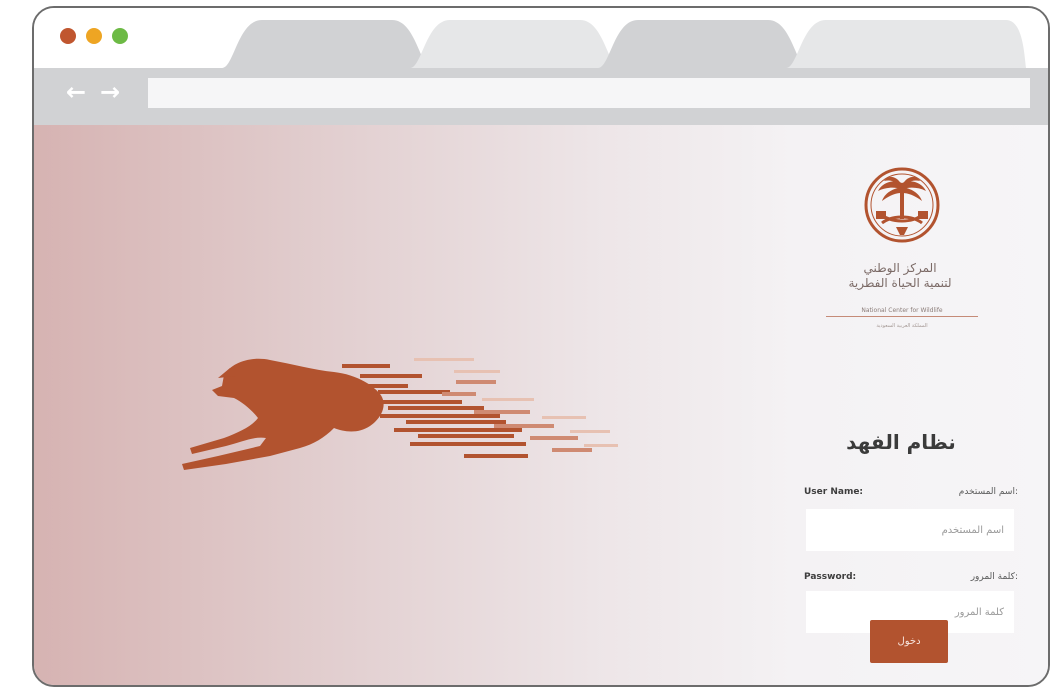 The image size is (1051, 689). What do you see at coordinates (900, 283) in the screenshot?
I see `organization-name-arabic-line2: لتنمية الحياة الفطرية` at bounding box center [900, 283].